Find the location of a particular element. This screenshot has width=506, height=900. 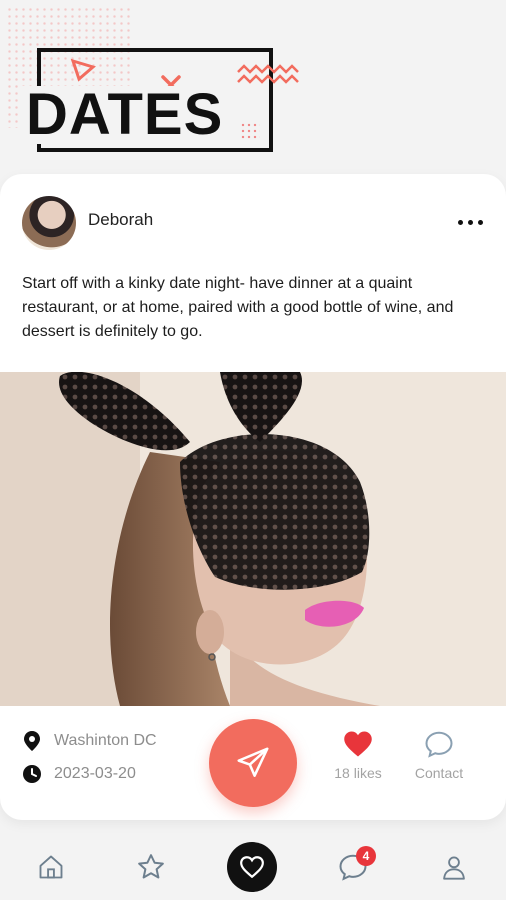

chat-bubble-icon is located at coordinates (439, 744).